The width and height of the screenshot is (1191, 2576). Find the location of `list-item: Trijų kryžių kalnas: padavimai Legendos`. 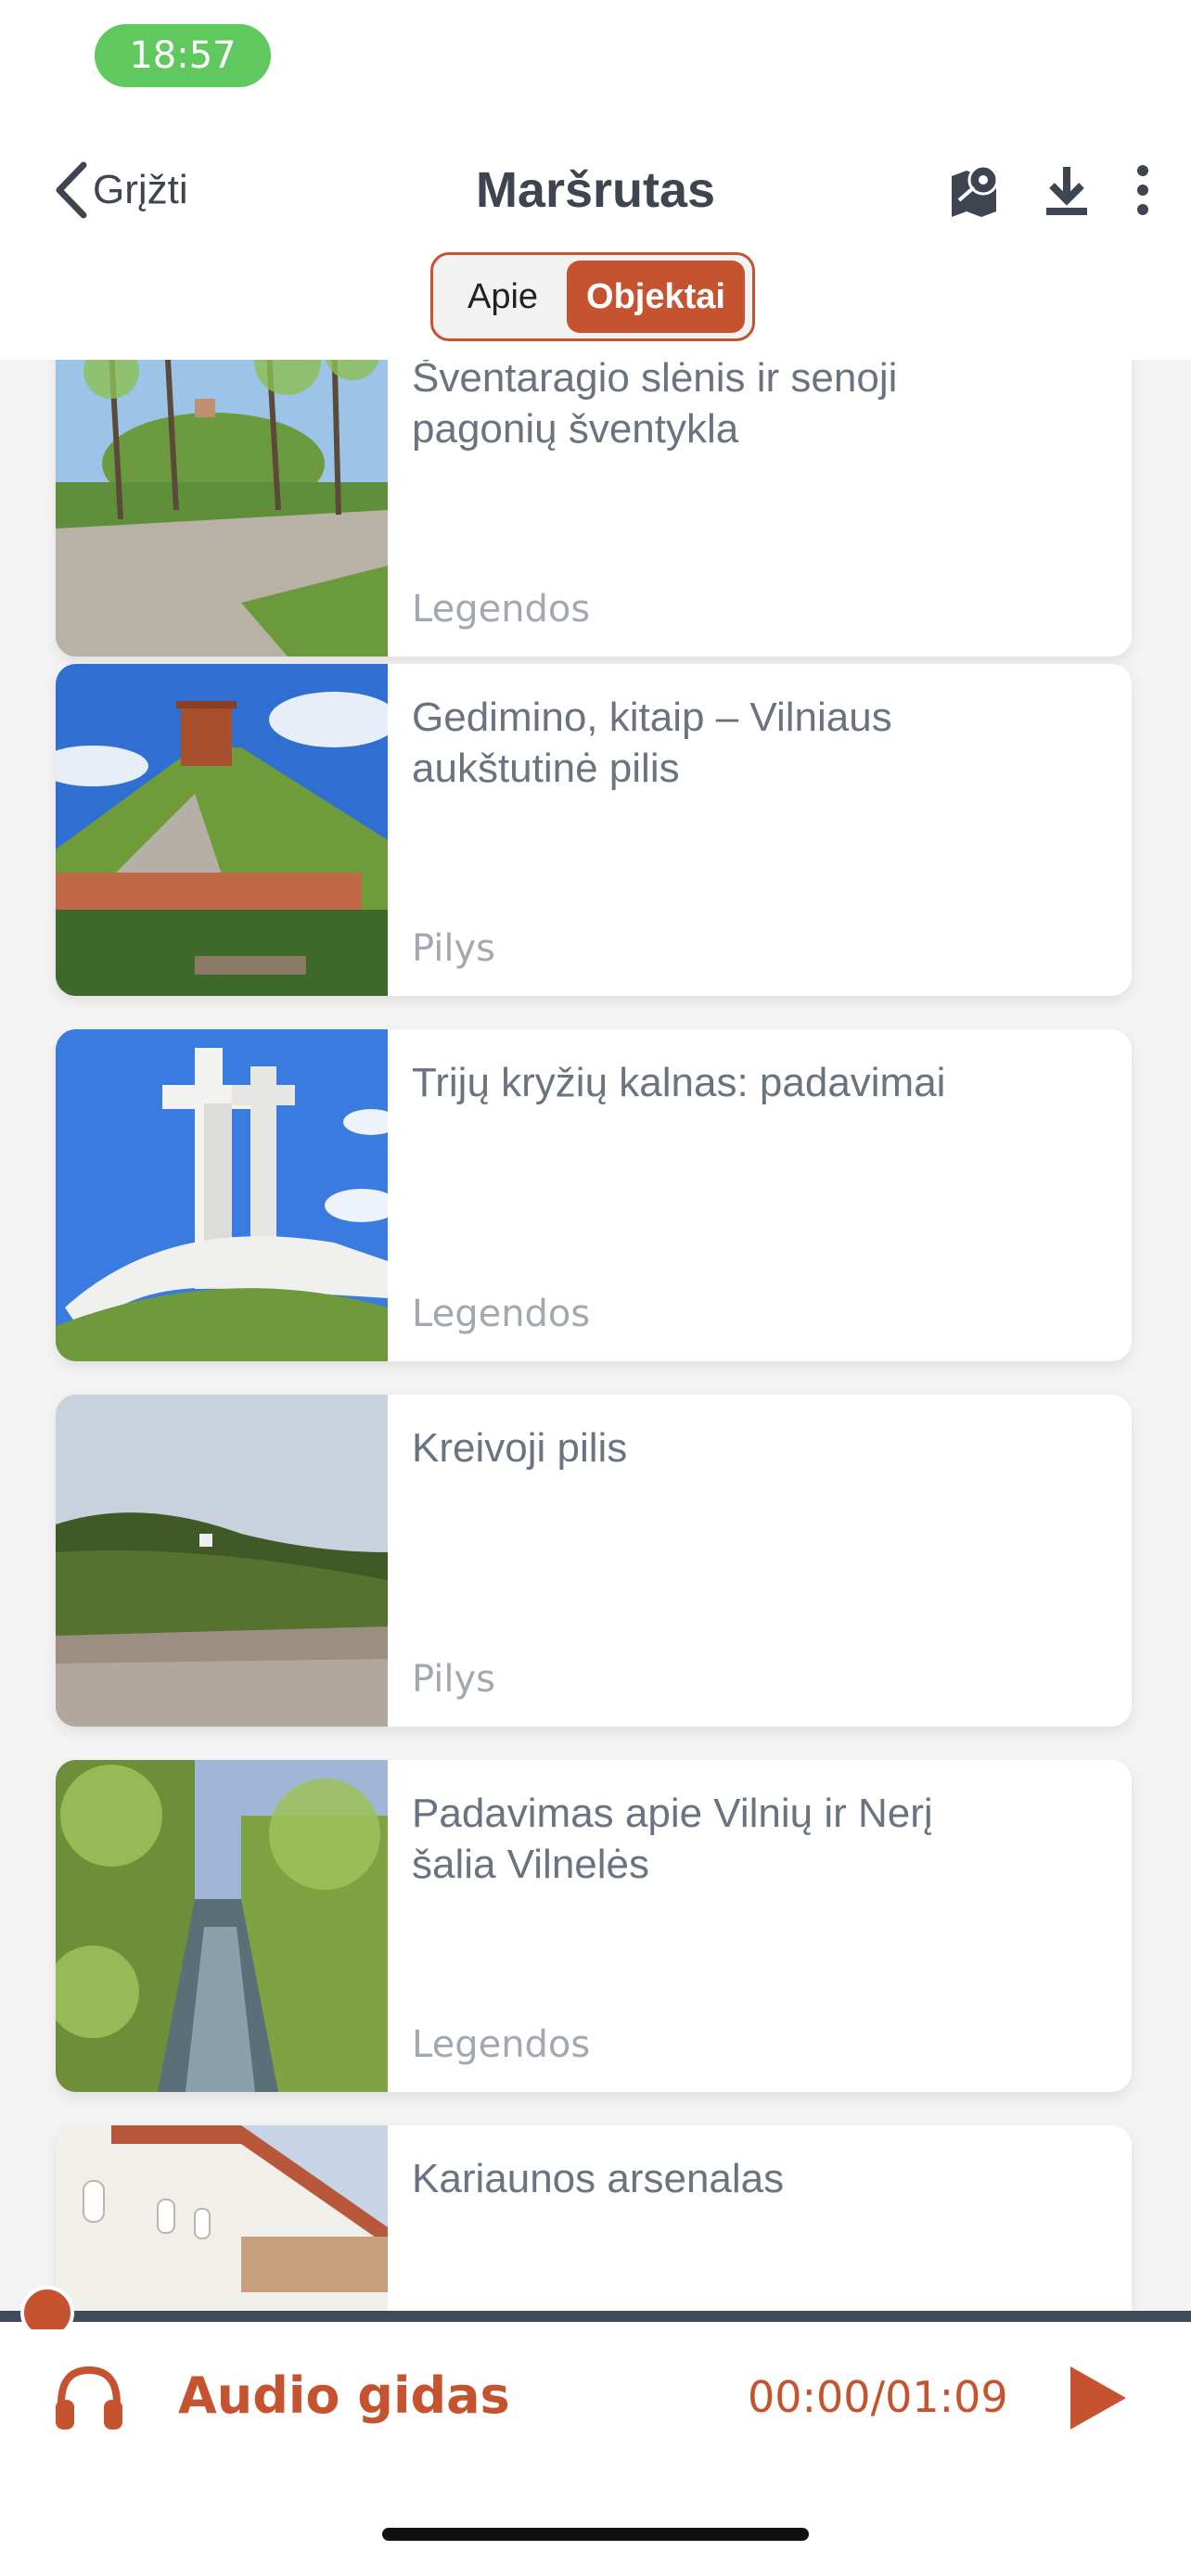

list-item: Trijų kryžių kalnas: padavimai Legendos is located at coordinates (594, 1195).